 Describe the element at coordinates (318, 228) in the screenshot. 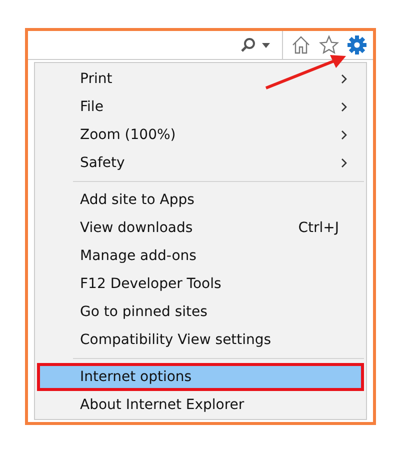

I see `shortcut-label: Ctrl+J` at that location.